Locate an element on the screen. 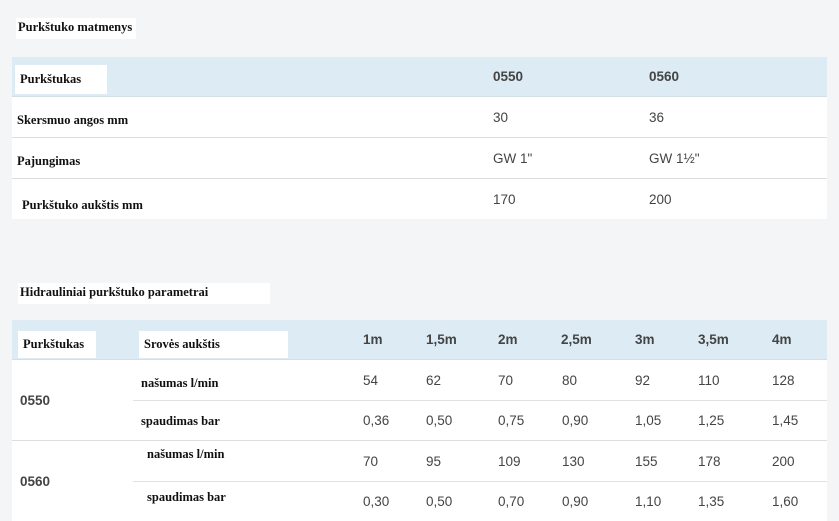  header-height-col: 2,5m is located at coordinates (576, 339).